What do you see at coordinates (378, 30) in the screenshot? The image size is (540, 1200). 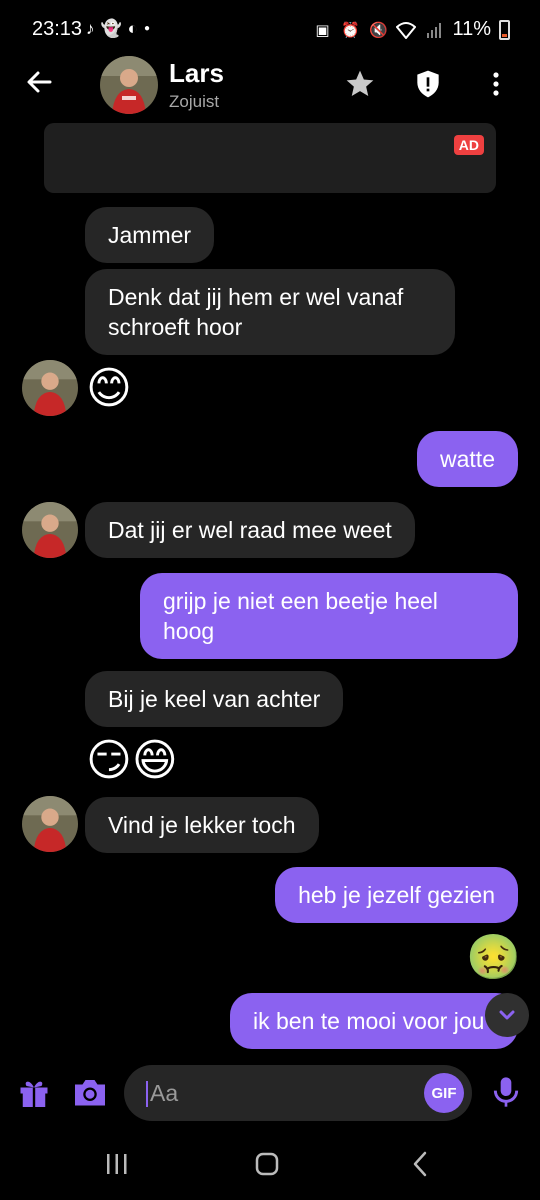 I see `mute-icon: 🔇` at bounding box center [378, 30].